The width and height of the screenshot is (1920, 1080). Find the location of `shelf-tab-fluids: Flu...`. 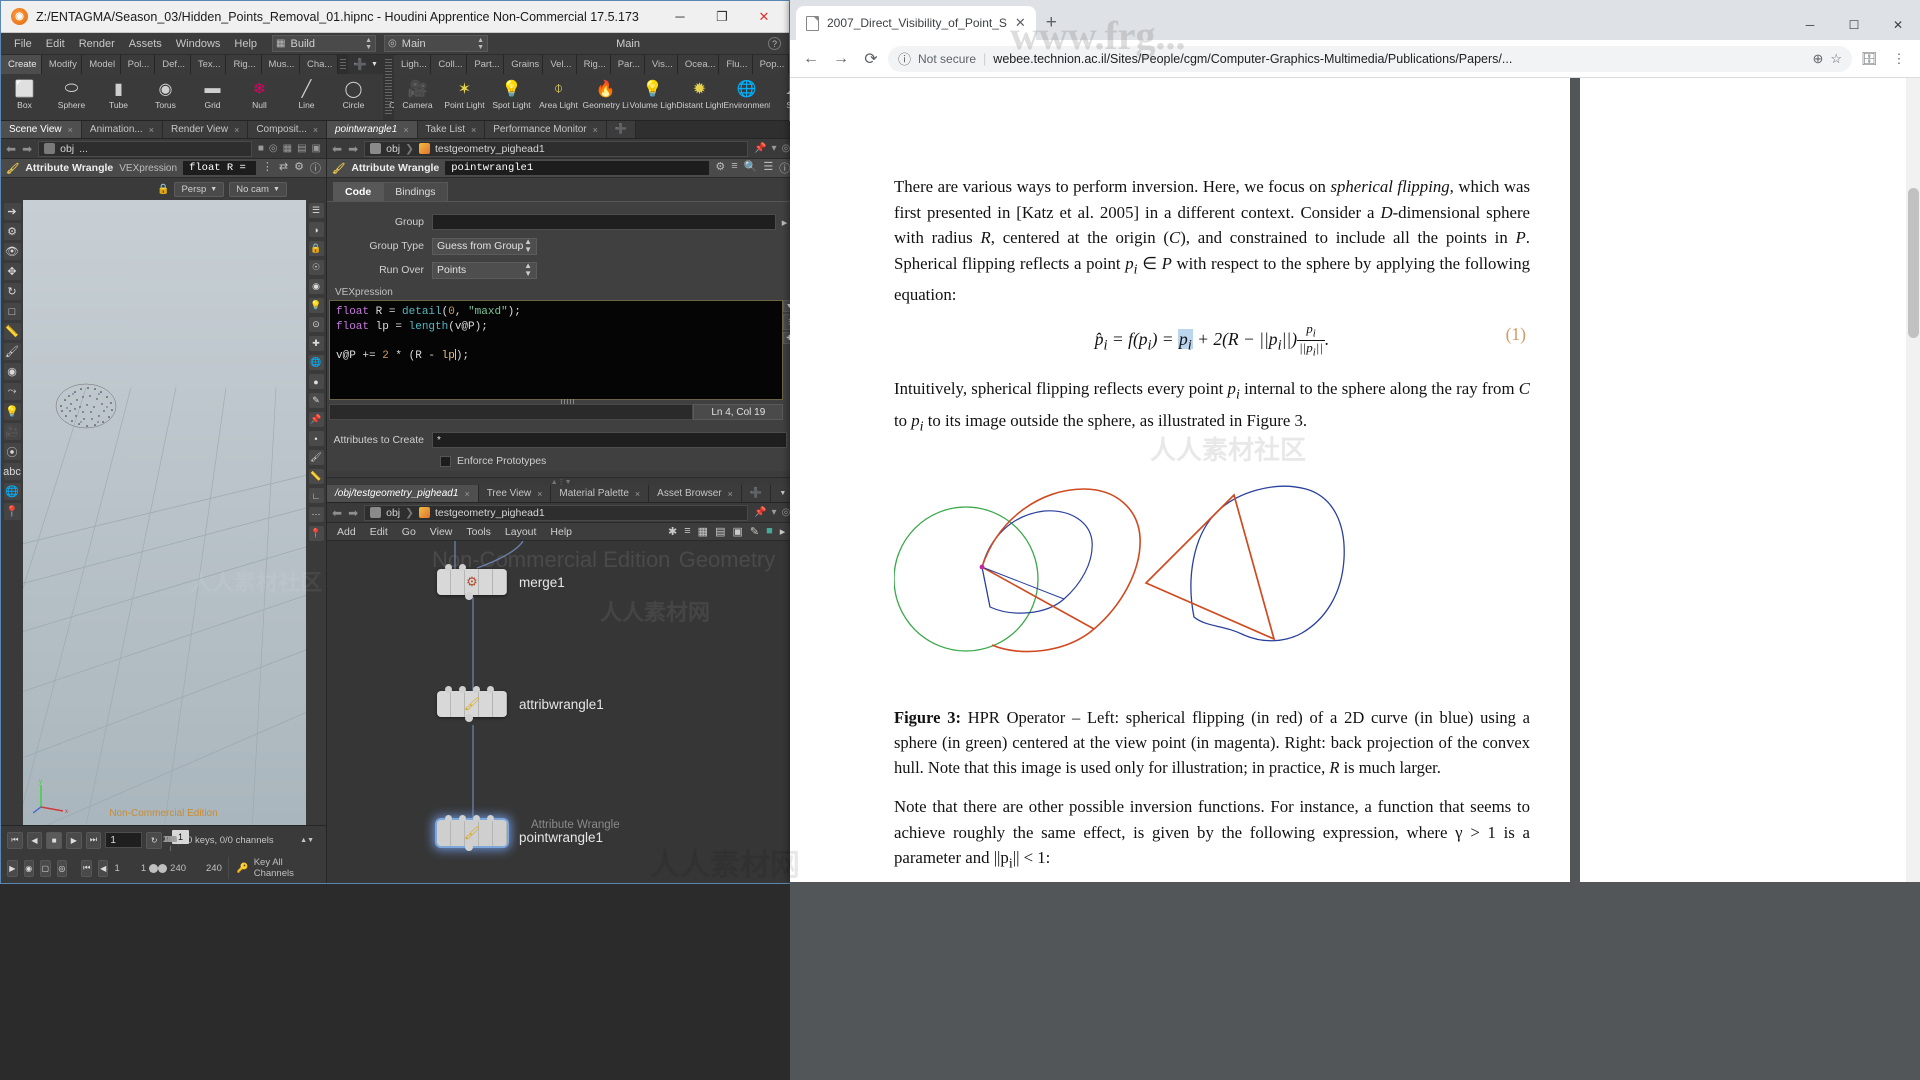

shelf-tab-fluids: Flu... is located at coordinates (736, 64).